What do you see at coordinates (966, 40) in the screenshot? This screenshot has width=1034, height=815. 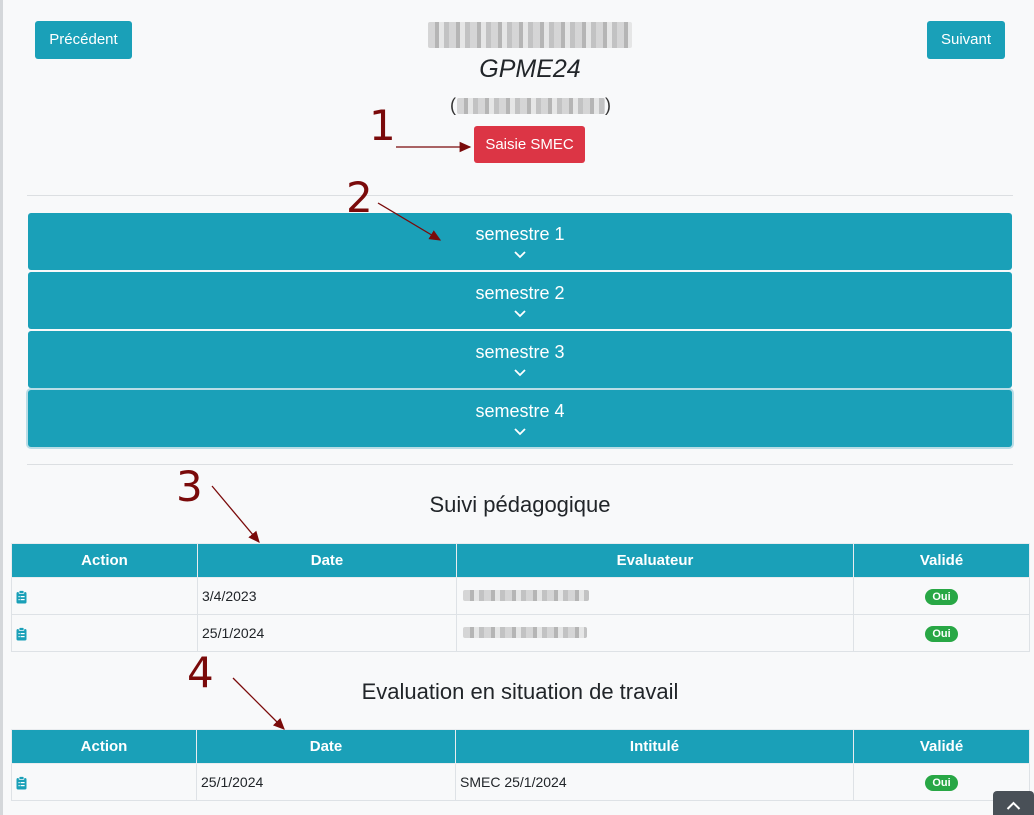 I see `next-button: Suivant` at bounding box center [966, 40].